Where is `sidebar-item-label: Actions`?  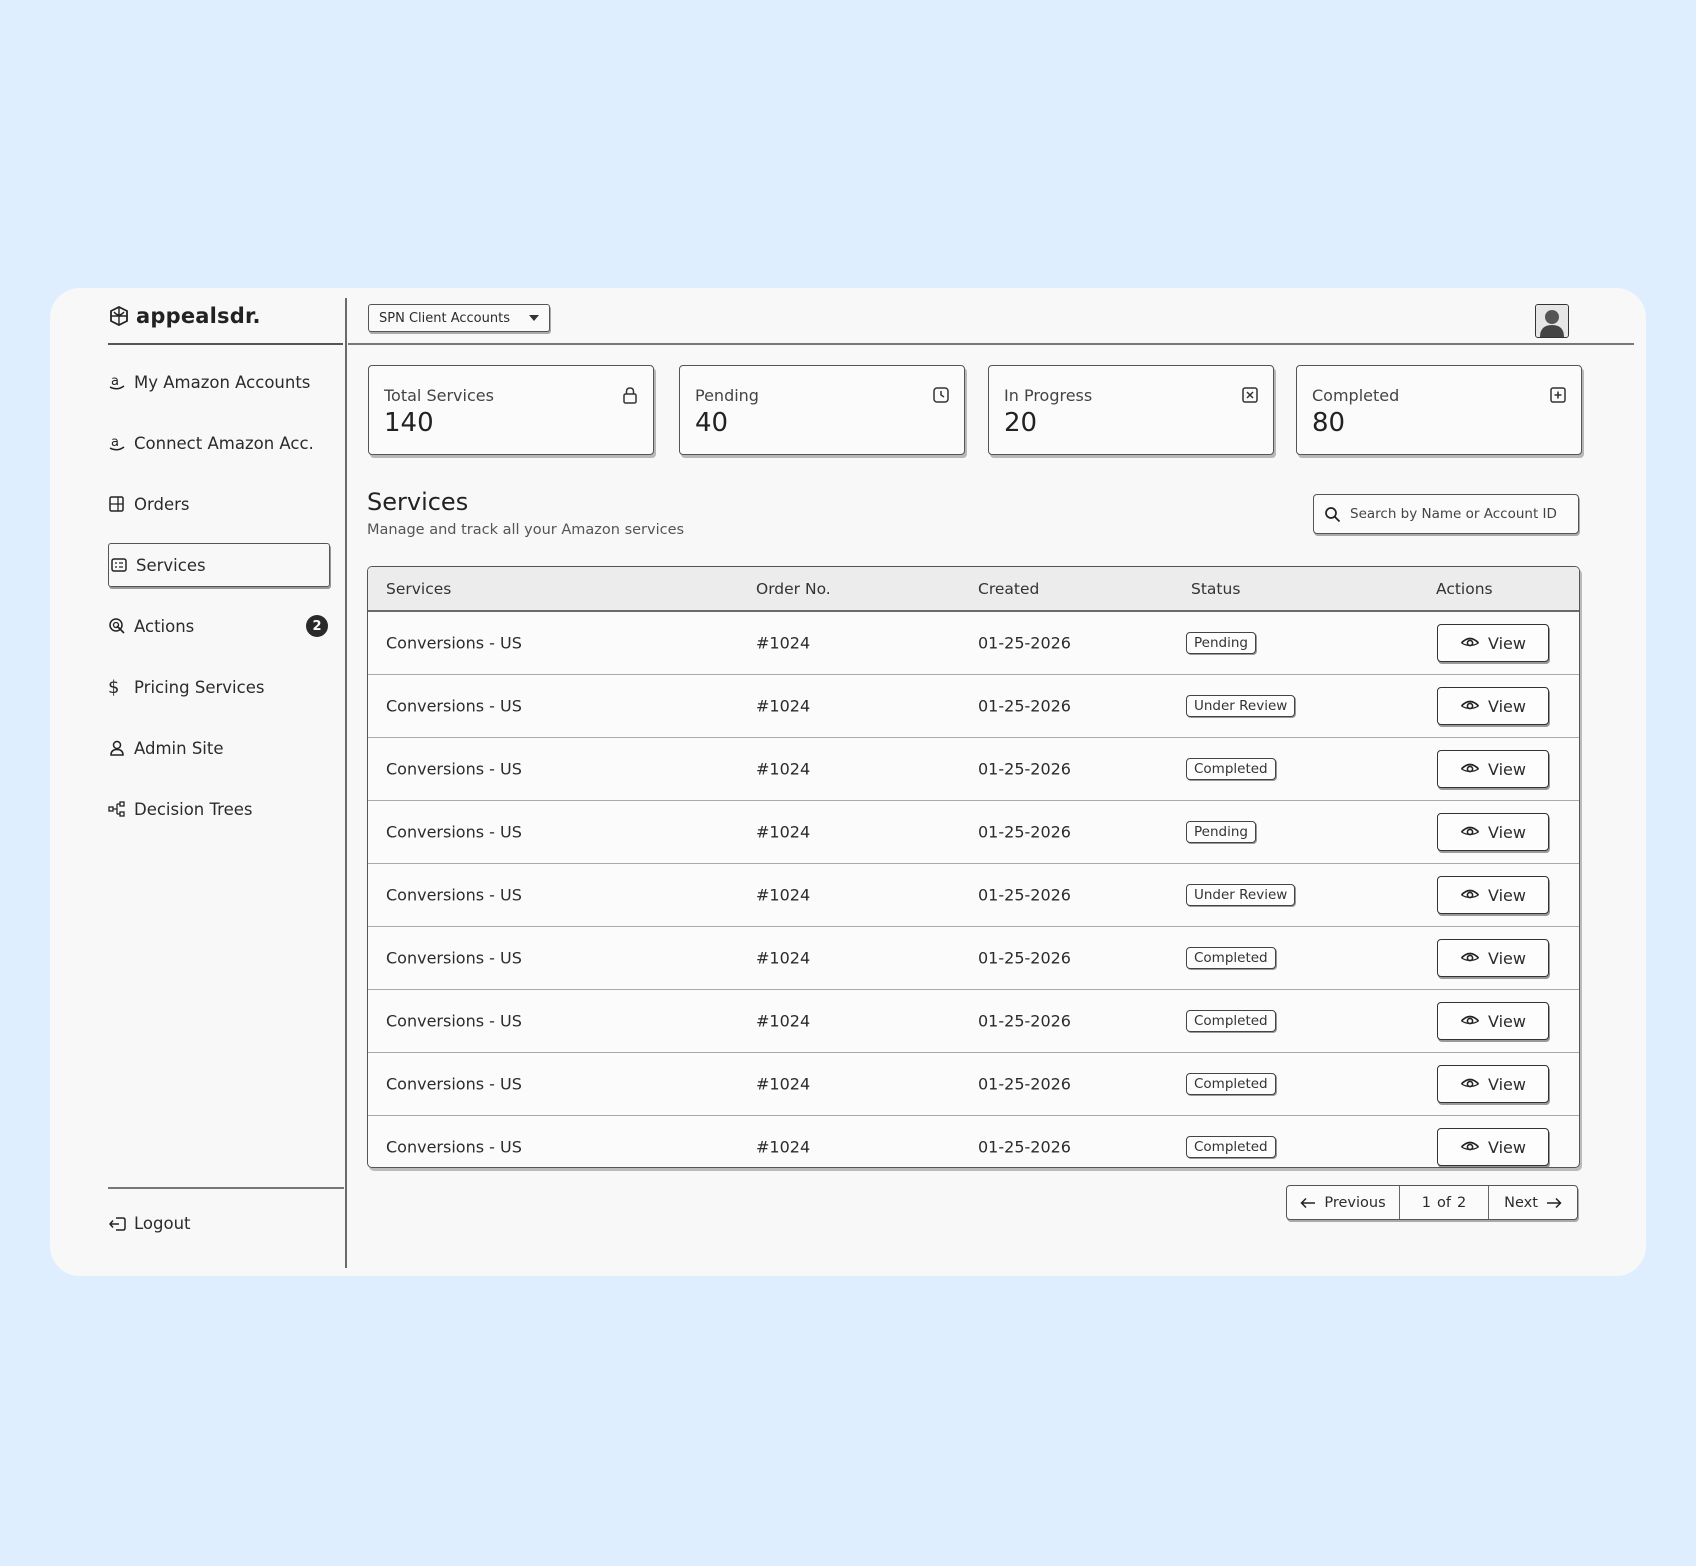 sidebar-item-label: Actions is located at coordinates (164, 626).